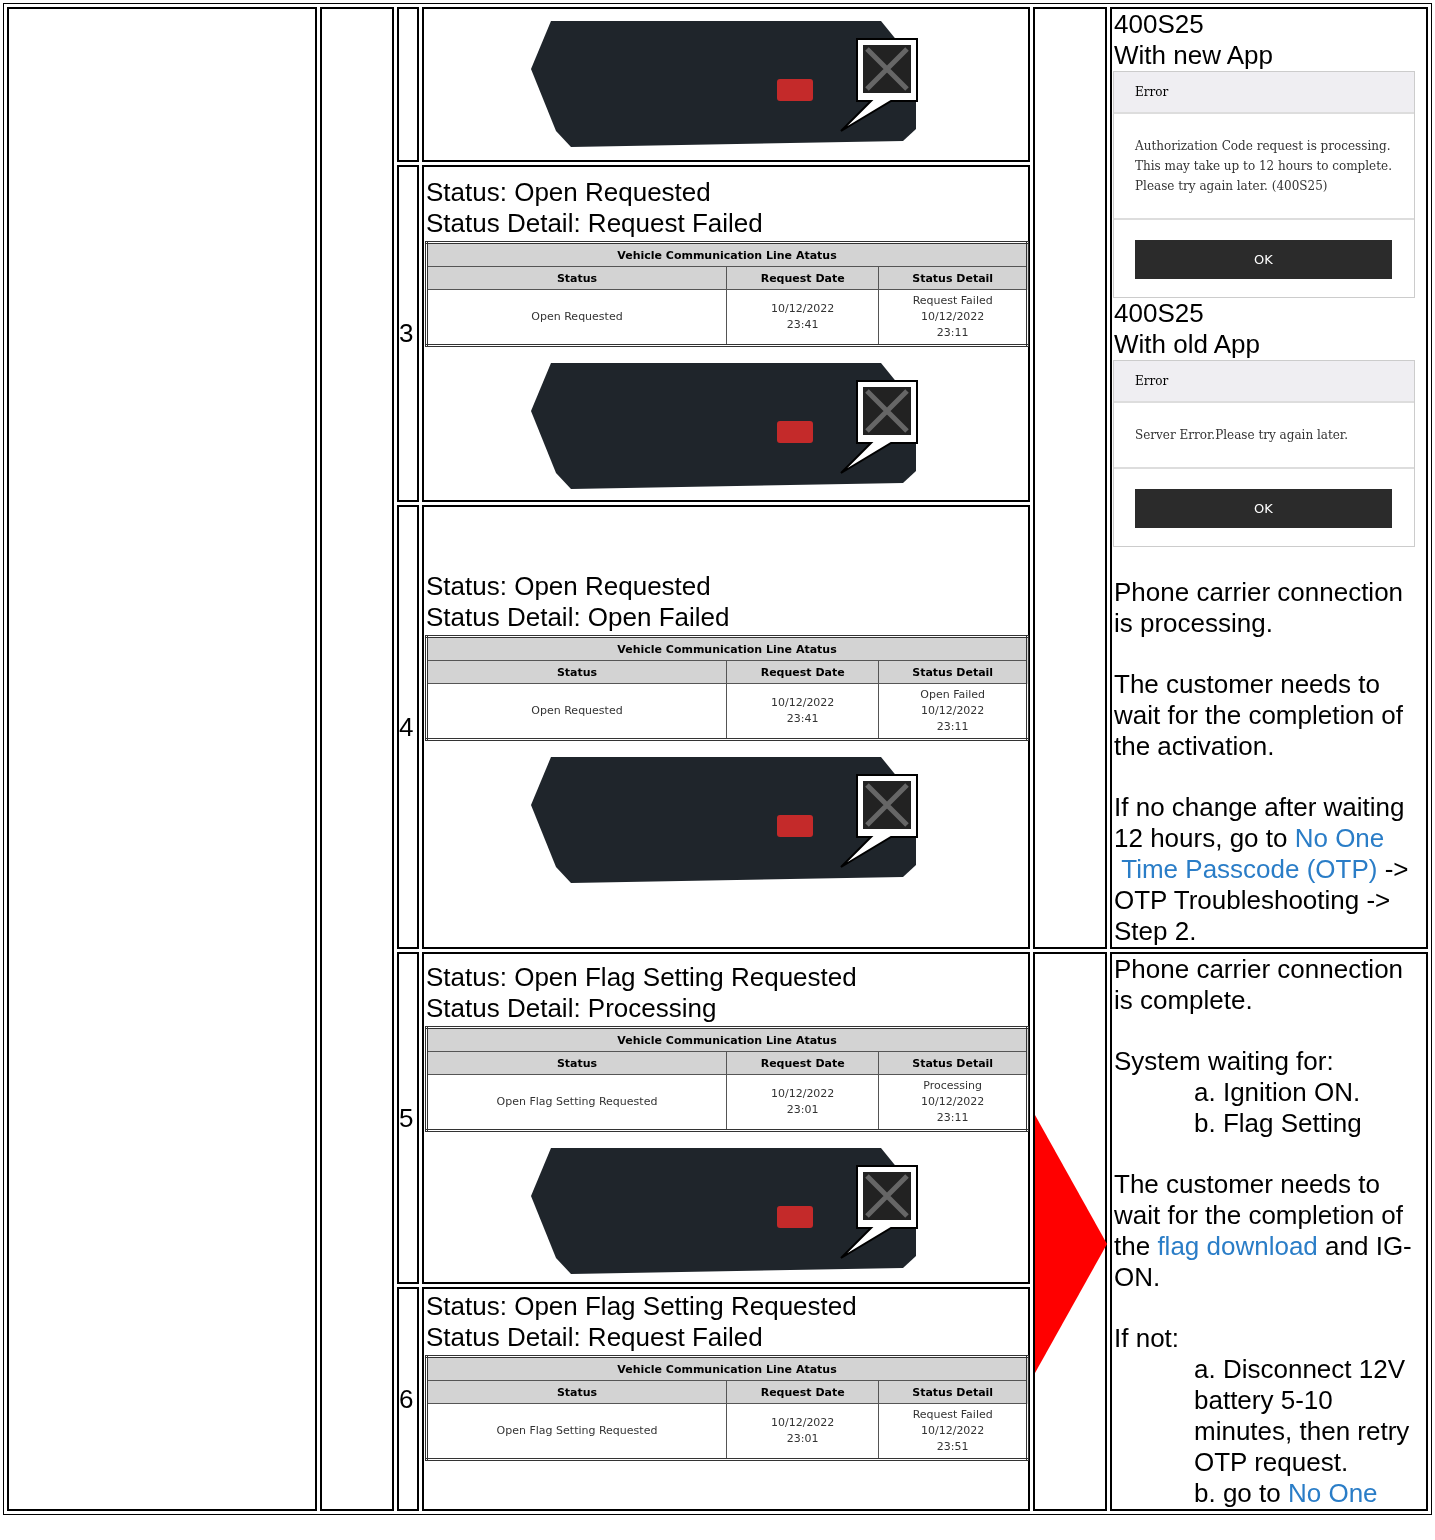  Describe the element at coordinates (1194, 55) in the screenshot. I see `caption-line: With new App` at that location.